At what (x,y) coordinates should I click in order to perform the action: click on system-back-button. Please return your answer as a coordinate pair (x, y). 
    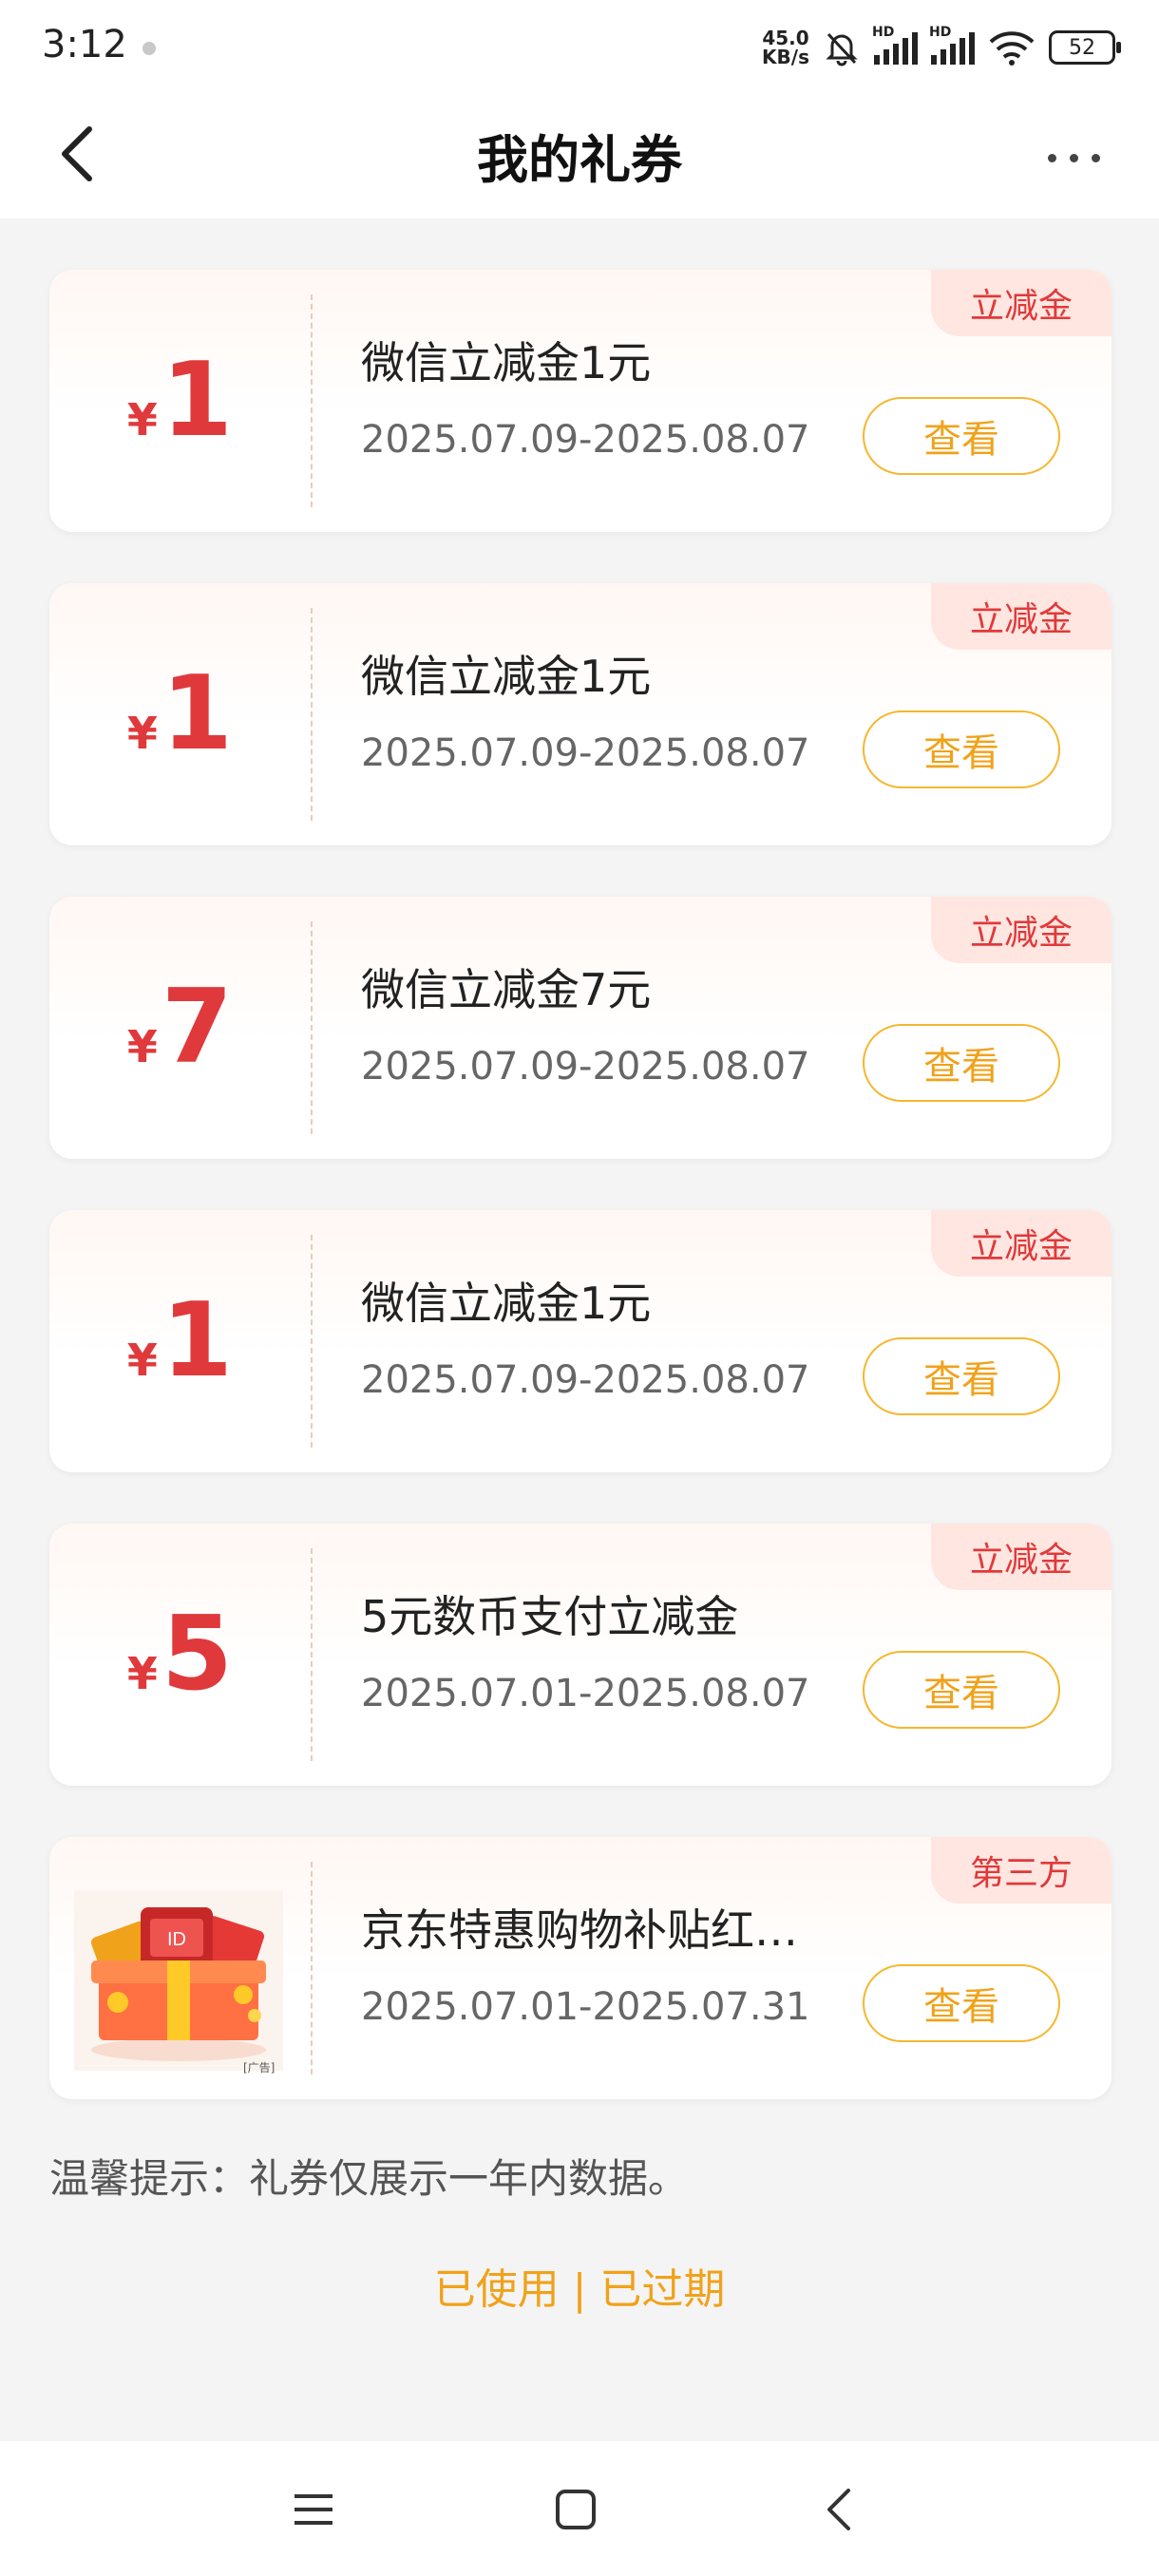
    Looking at the image, I should click on (838, 2509).